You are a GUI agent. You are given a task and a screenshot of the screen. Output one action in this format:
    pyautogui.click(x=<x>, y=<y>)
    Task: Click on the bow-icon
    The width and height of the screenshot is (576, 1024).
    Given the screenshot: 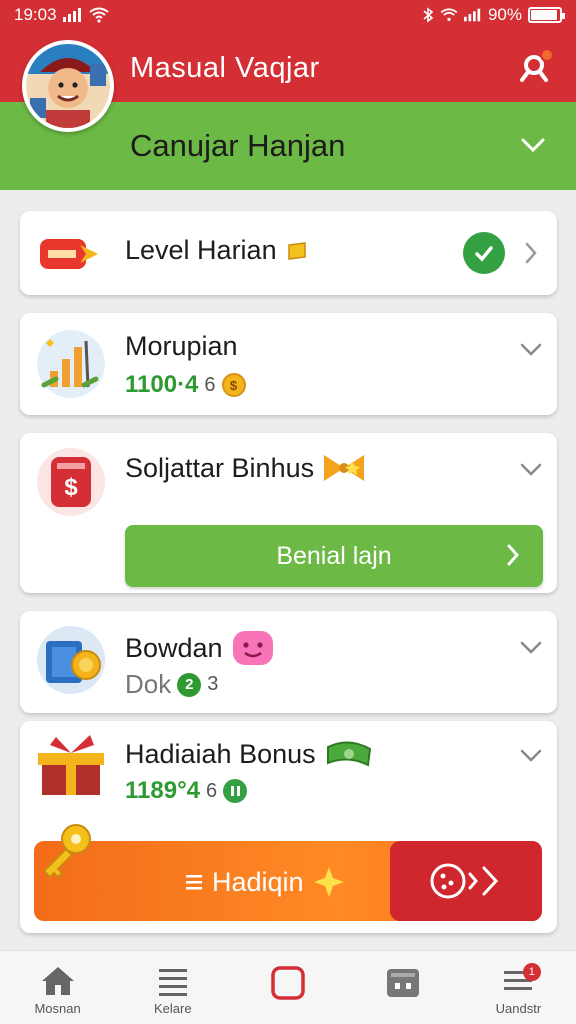 What is the action you would take?
    pyautogui.click(x=344, y=468)
    